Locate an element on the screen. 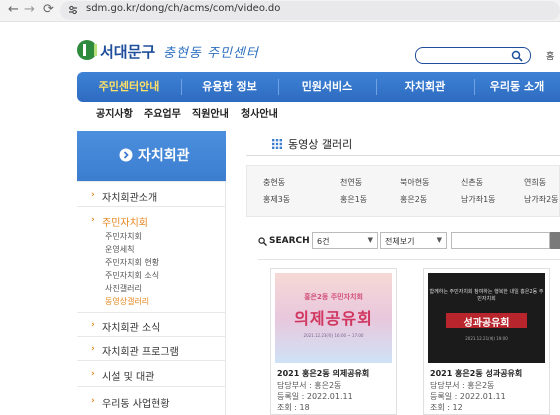  video-views: 조회 : 18 is located at coordinates (293, 407).